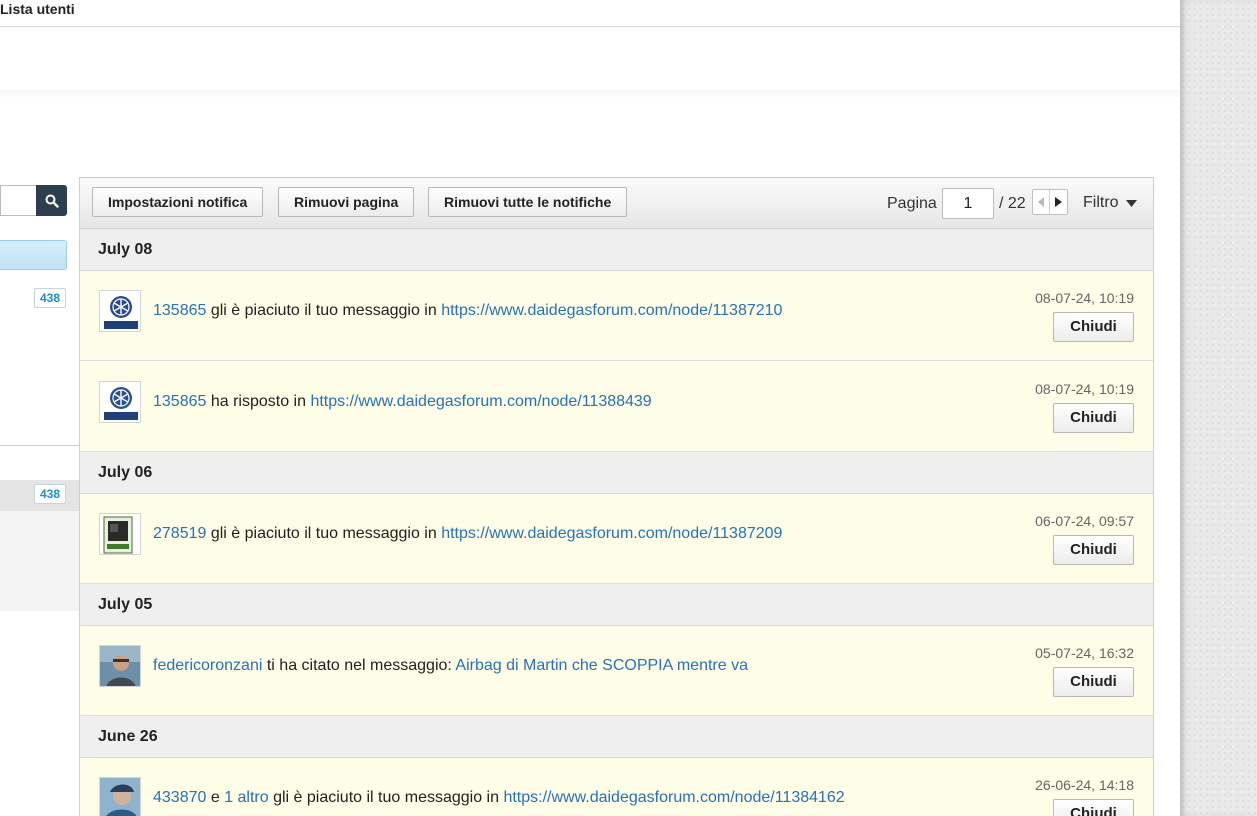 The height and width of the screenshot is (816, 1257). Describe the element at coordinates (968, 203) in the screenshot. I see `page-number-input` at that location.